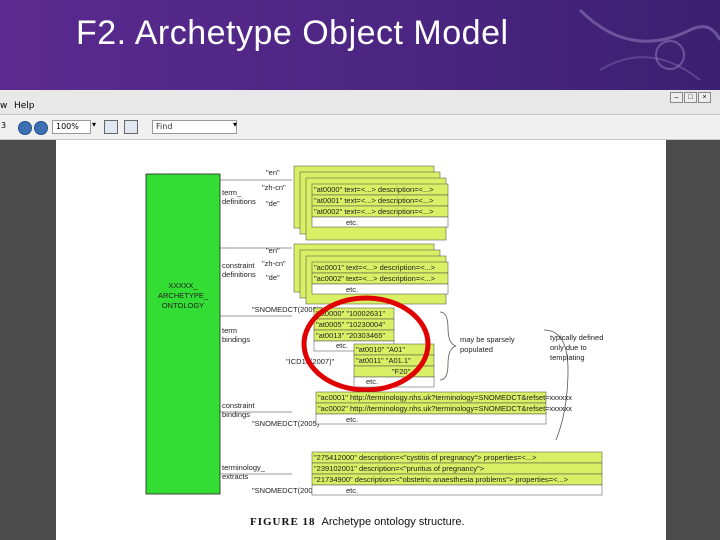 Image resolution: width=720 pixels, height=540 pixels. What do you see at coordinates (448, 346) in the screenshot?
I see `brace-sparse` at bounding box center [448, 346].